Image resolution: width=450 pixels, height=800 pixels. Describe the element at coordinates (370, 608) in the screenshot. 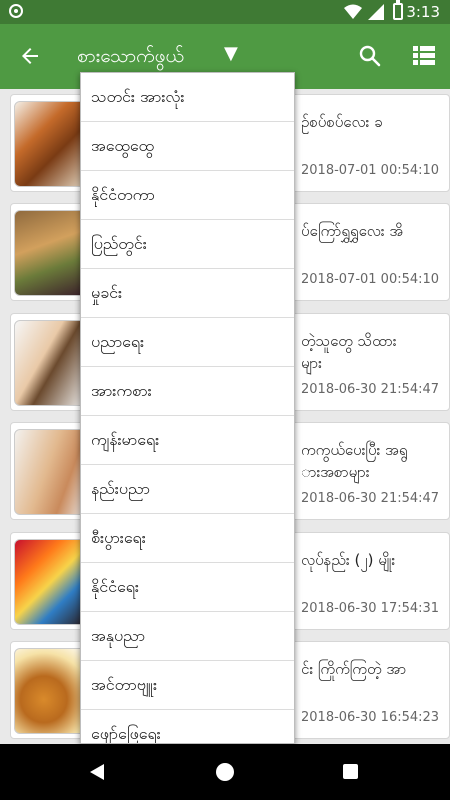

I see `article-date: 2018-06-30 17:54:31` at that location.